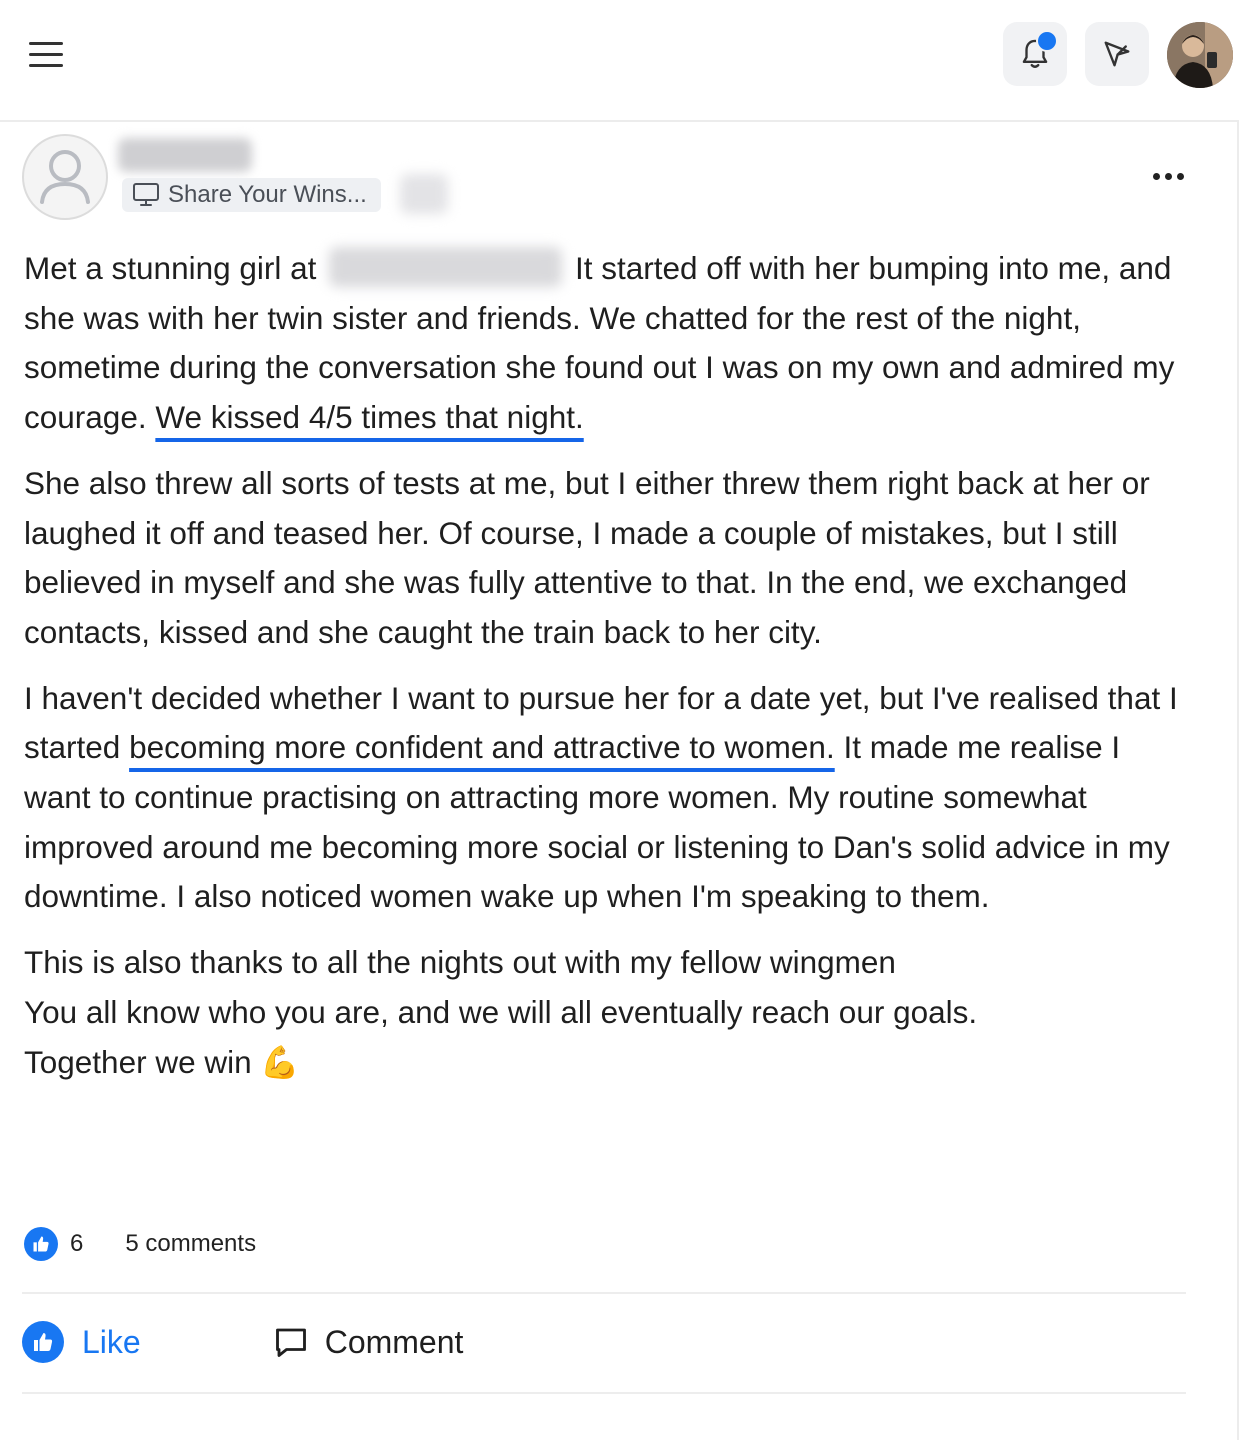 This screenshot has height=1440, width=1239. What do you see at coordinates (1035, 54) in the screenshot?
I see `notifications-button` at bounding box center [1035, 54].